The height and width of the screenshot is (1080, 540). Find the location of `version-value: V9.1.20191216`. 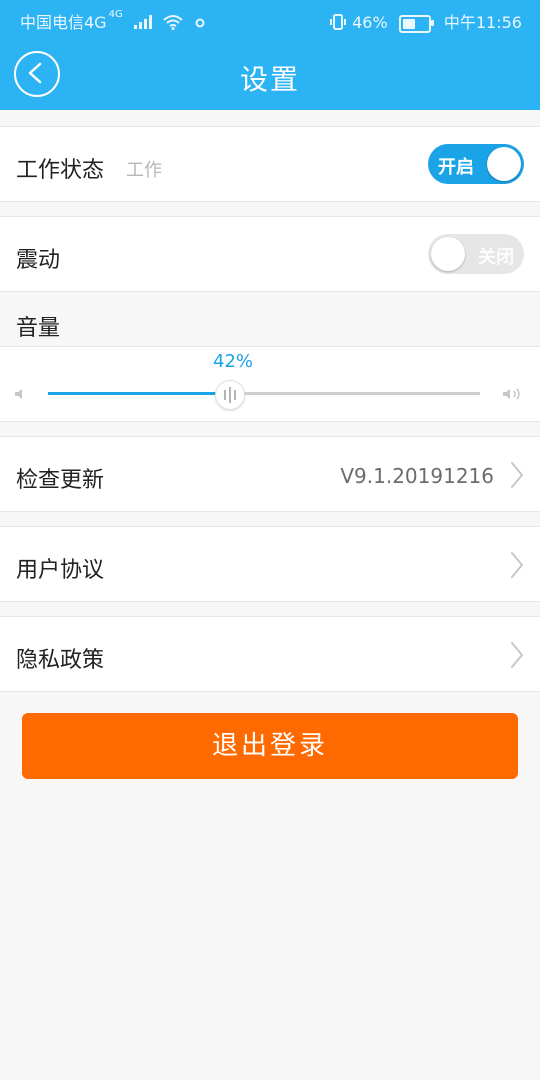

version-value: V9.1.20191216 is located at coordinates (417, 476).